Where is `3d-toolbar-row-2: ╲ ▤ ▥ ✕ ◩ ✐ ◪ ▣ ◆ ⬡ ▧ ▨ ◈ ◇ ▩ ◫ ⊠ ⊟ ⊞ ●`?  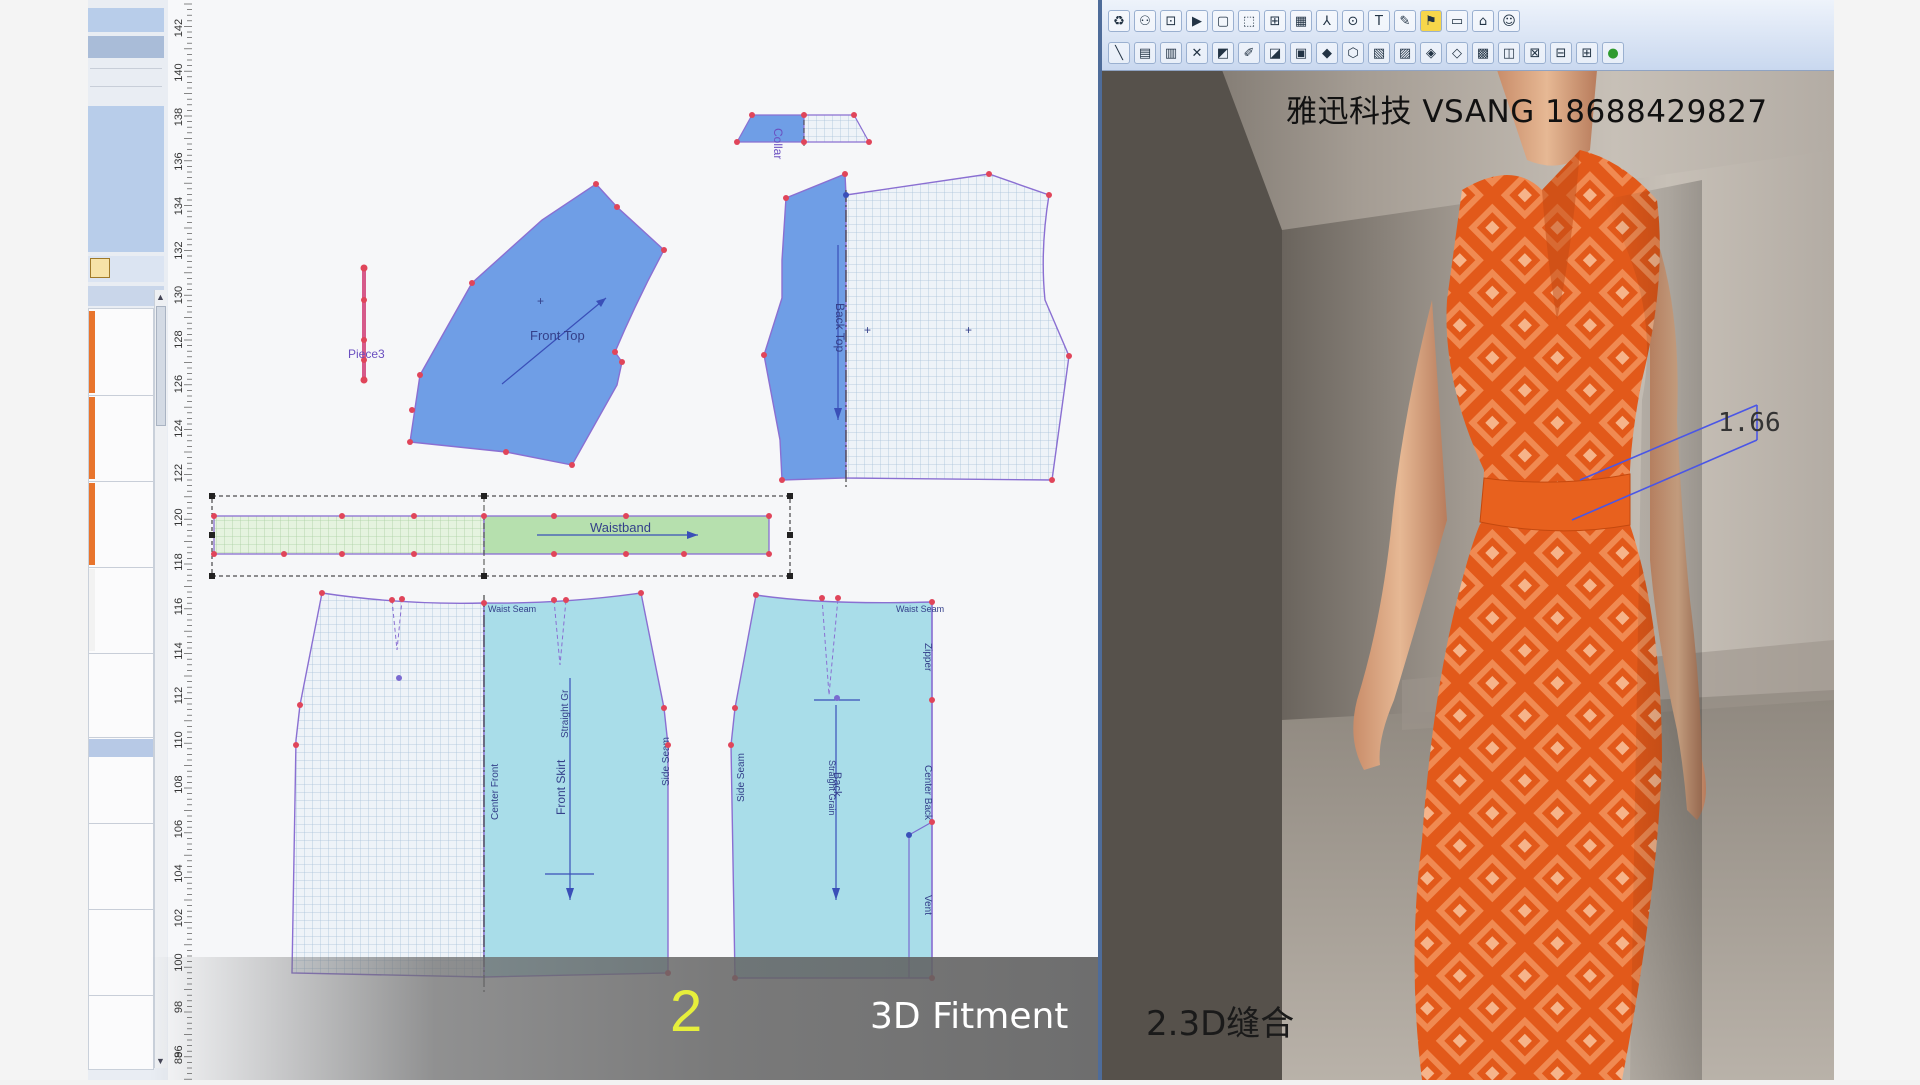 3d-toolbar-row-2: ╲ ▤ ▥ ✕ ◩ ✐ ◪ ▣ ◆ ⬡ ▧ ▨ ◈ ◇ ▩ ◫ ⊠ ⊟ ⊞ ● is located at coordinates (1366, 53).